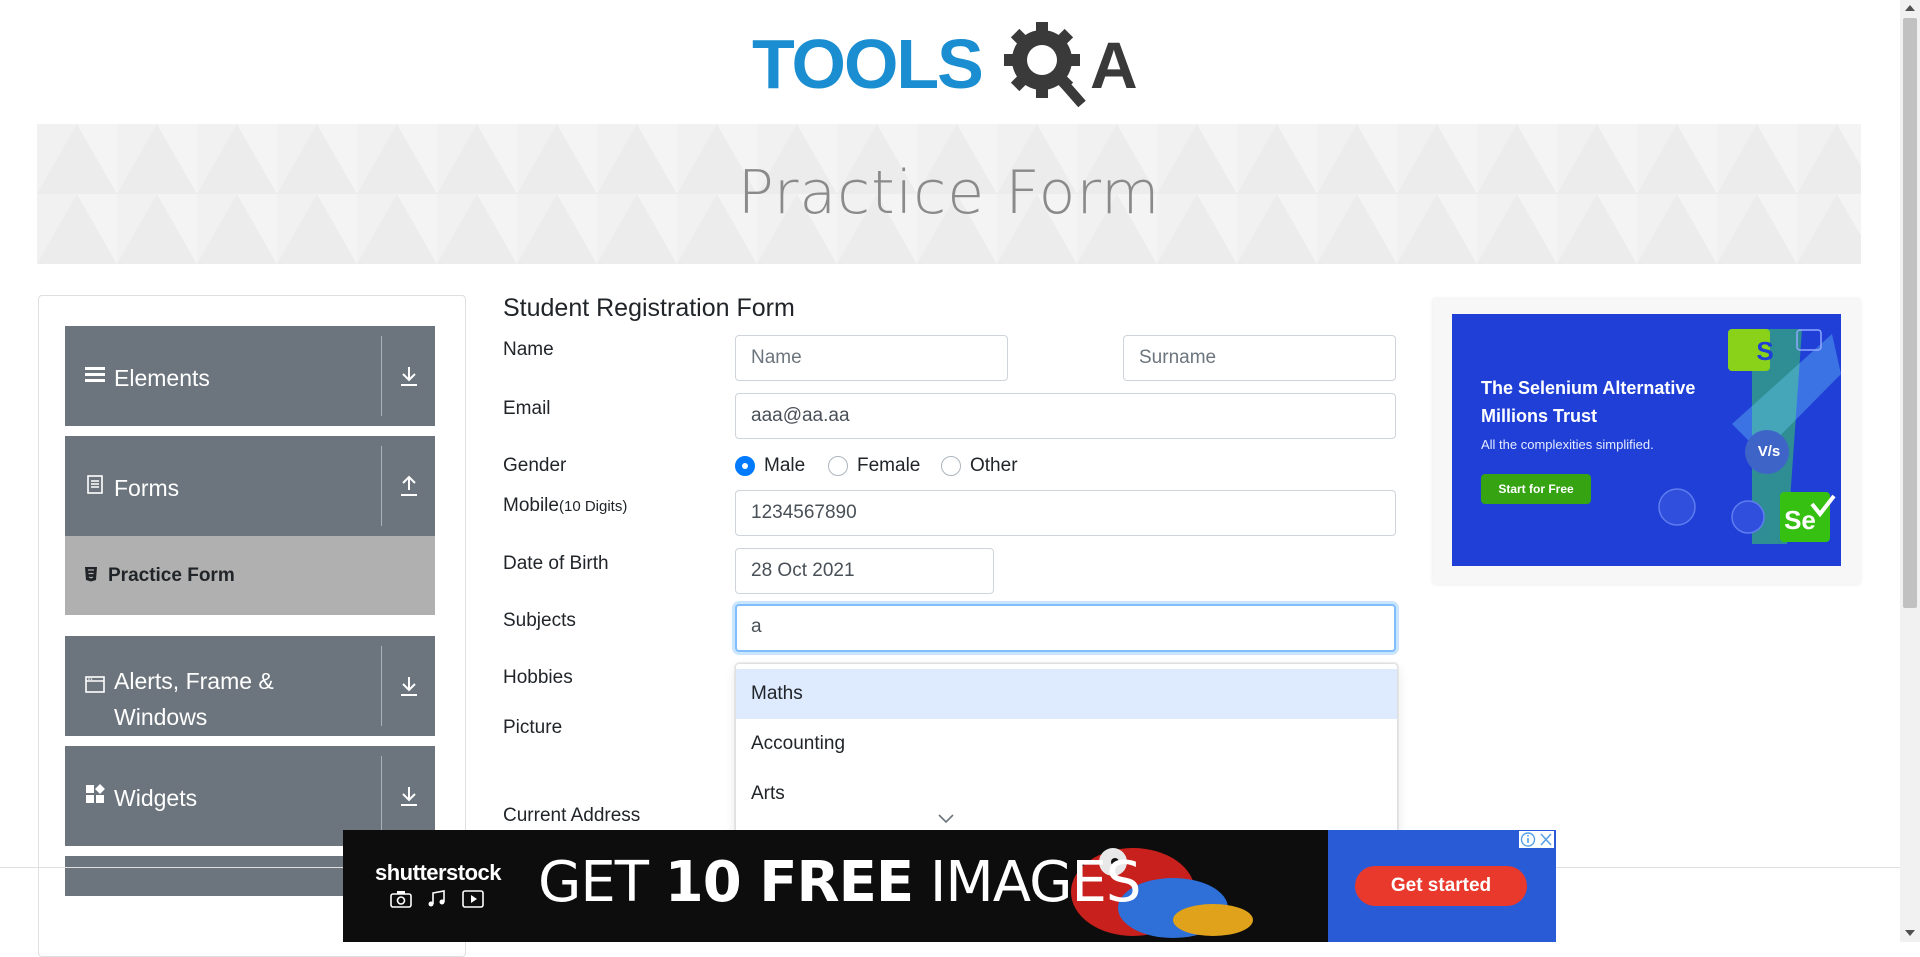 The image size is (1920, 957). Describe the element at coordinates (91, 574) in the screenshot. I see `html5-icon` at that location.